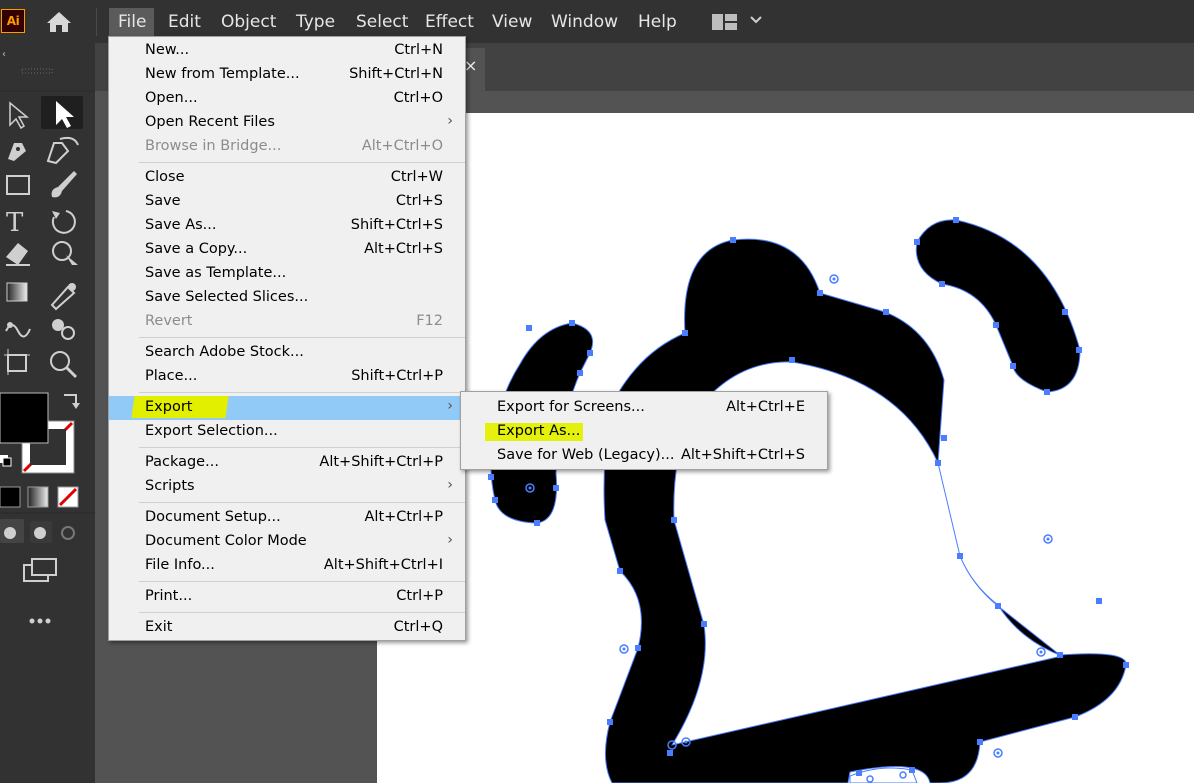  Describe the element at coordinates (287, 147) in the screenshot. I see `menu-item-browse-in-bridge: Browse in Bridge... Alt+Ctrl+O` at that location.